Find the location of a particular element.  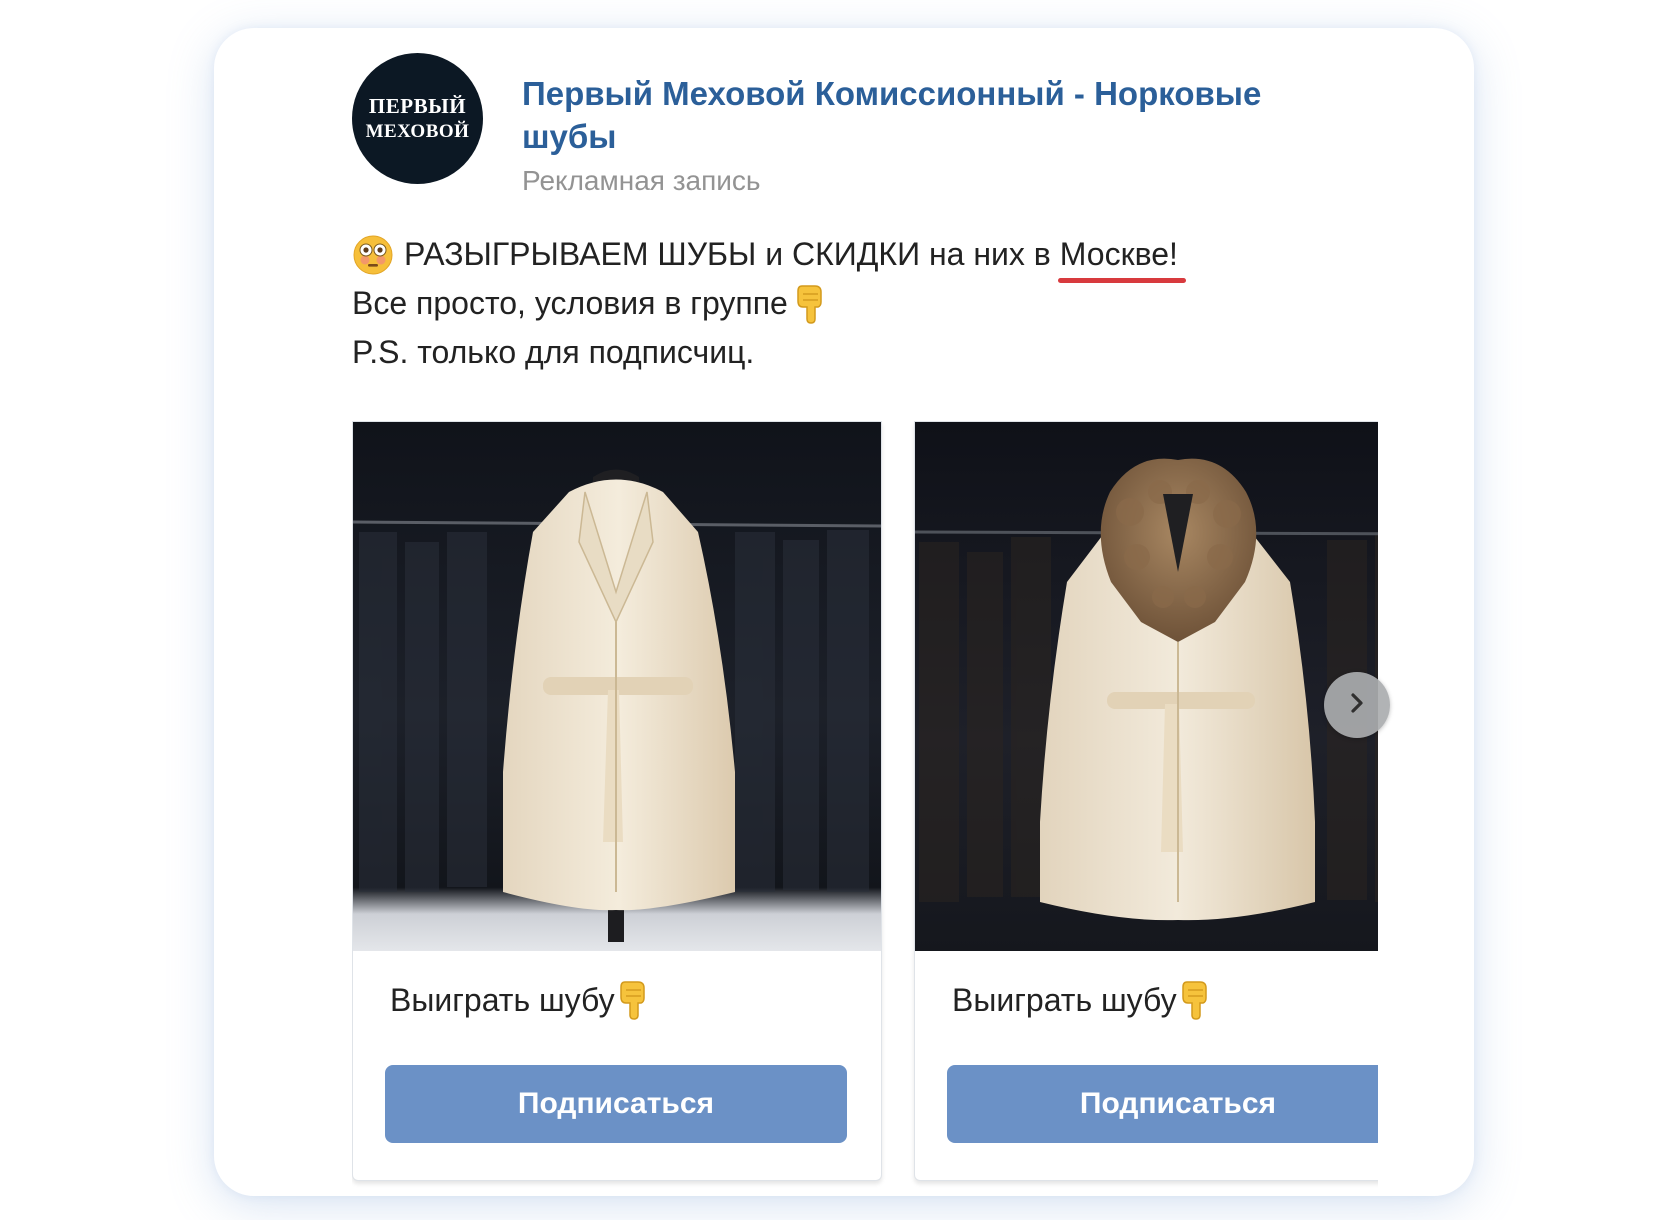

red-underline is located at coordinates (1121, 280).